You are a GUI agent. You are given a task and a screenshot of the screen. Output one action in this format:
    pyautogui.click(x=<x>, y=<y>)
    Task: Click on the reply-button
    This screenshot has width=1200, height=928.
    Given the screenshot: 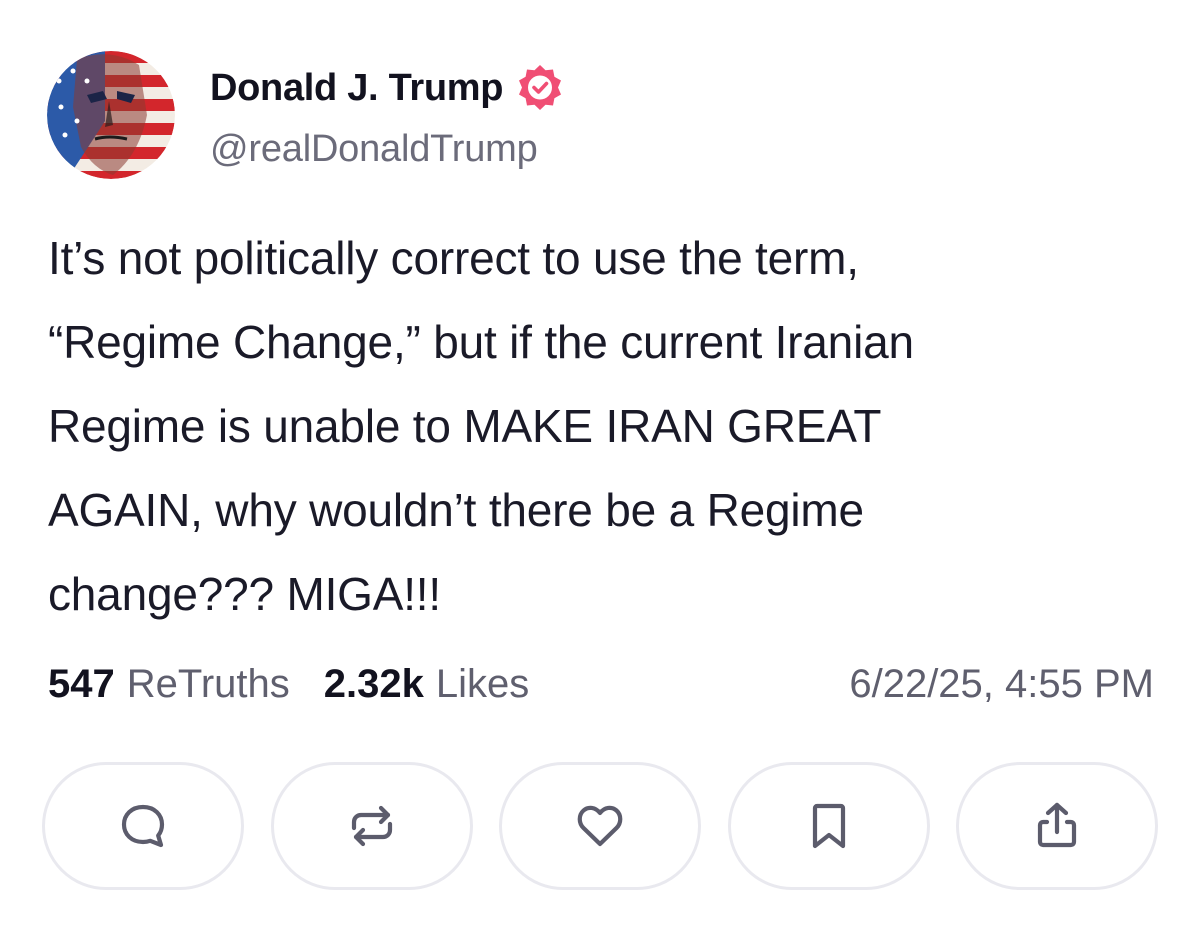 What is the action you would take?
    pyautogui.click(x=143, y=826)
    